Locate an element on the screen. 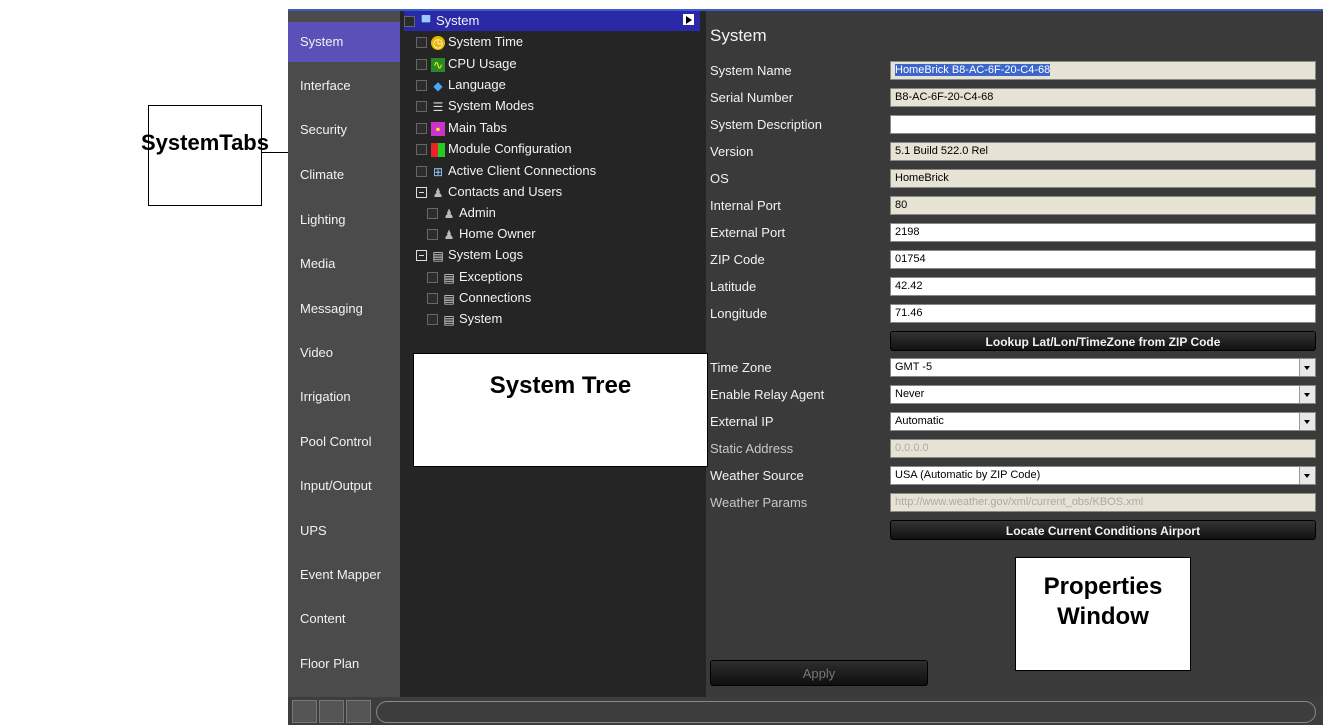 The height and width of the screenshot is (725, 1323). tab-messaging: Messaging is located at coordinates (344, 309).